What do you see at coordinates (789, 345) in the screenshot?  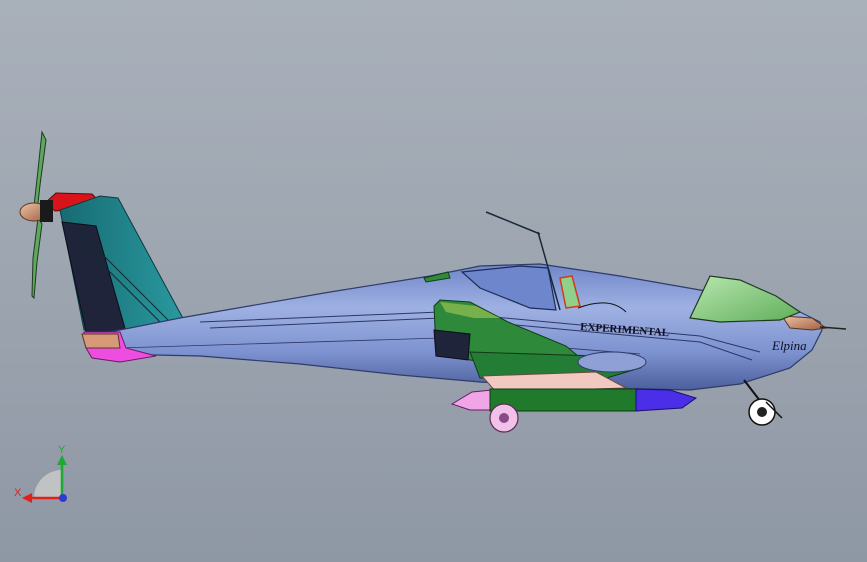 I see `fuselage-script: Elpina` at bounding box center [789, 345].